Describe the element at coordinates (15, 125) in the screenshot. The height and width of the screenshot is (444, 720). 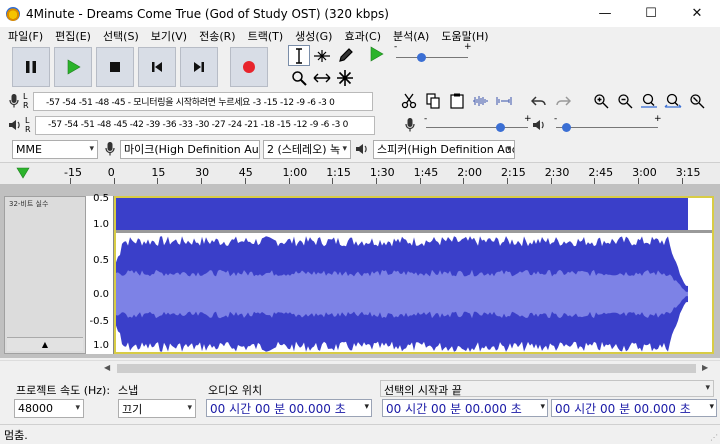
I see `speaker-icon` at that location.